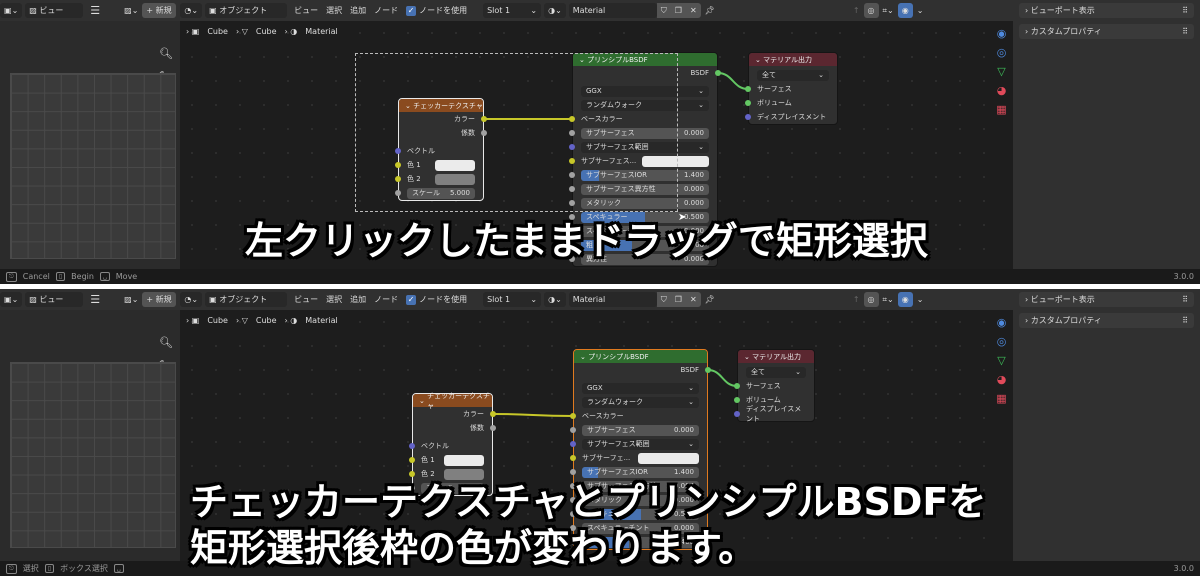  Describe the element at coordinates (699, 73) in the screenshot. I see `output-bsdf-label: BSDF` at that location.